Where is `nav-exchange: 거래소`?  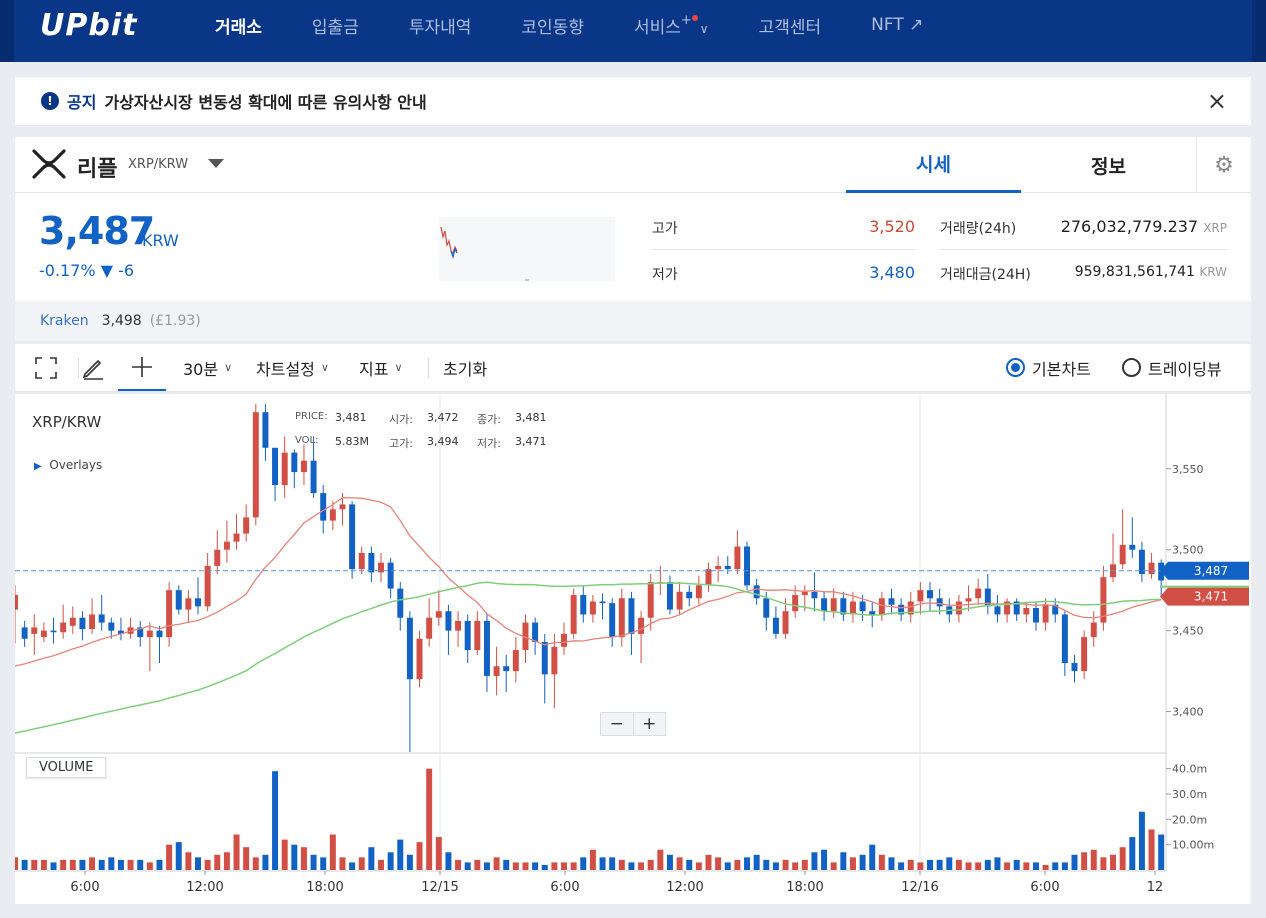 nav-exchange: 거래소 is located at coordinates (238, 25).